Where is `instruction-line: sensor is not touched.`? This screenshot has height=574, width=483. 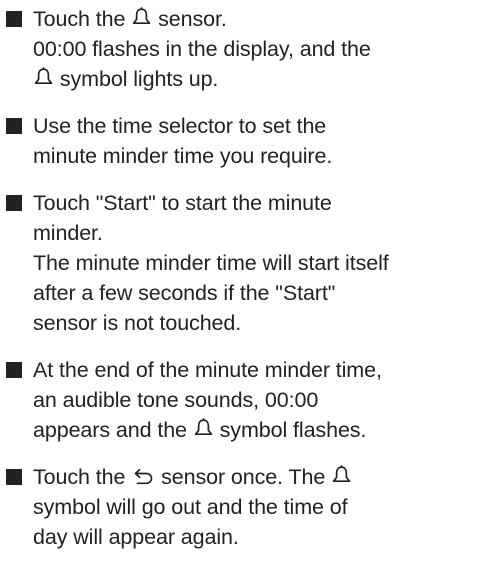
instruction-line: sensor is not touched. is located at coordinates (258, 323).